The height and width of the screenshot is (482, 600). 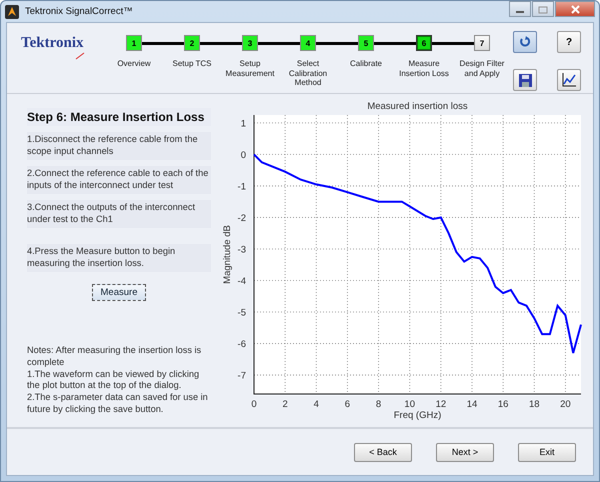 I want to click on step-button: 3, so click(x=250, y=43).